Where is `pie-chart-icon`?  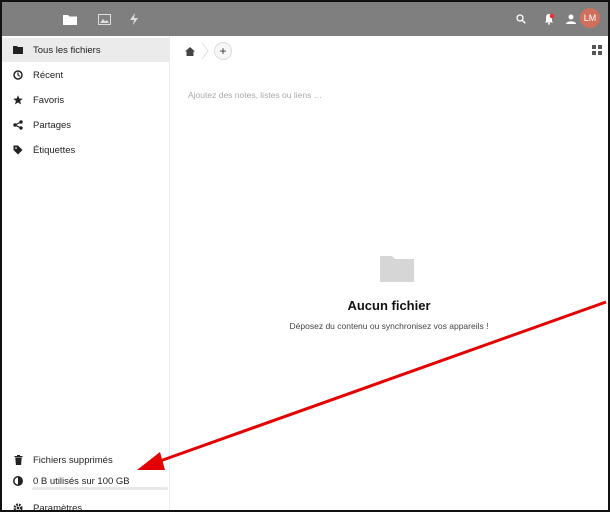
pie-chart-icon is located at coordinates (18, 481).